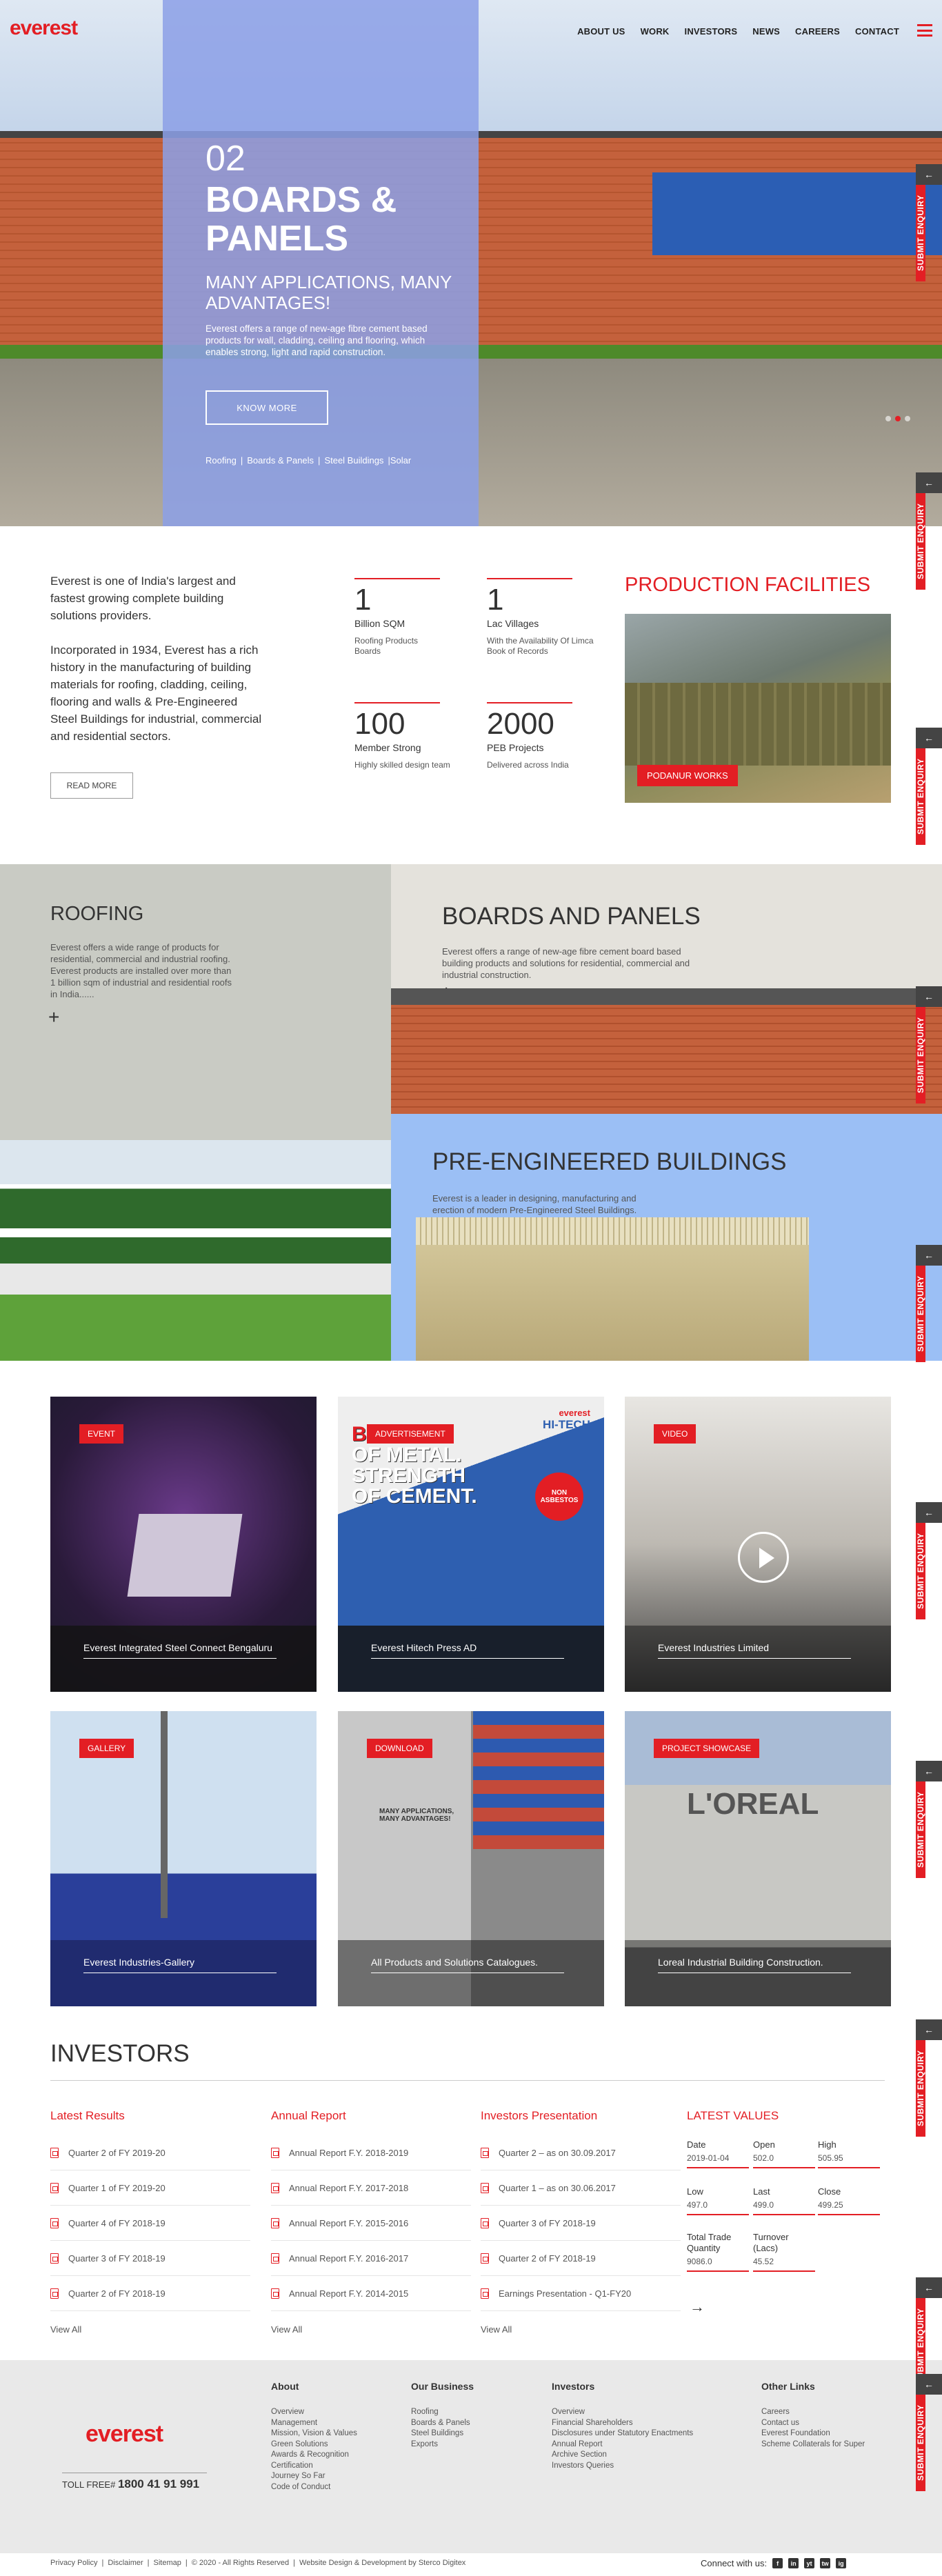 The image size is (942, 2576). What do you see at coordinates (622, 2423) in the screenshot?
I see `footer-link: Financial Shareholders` at bounding box center [622, 2423].